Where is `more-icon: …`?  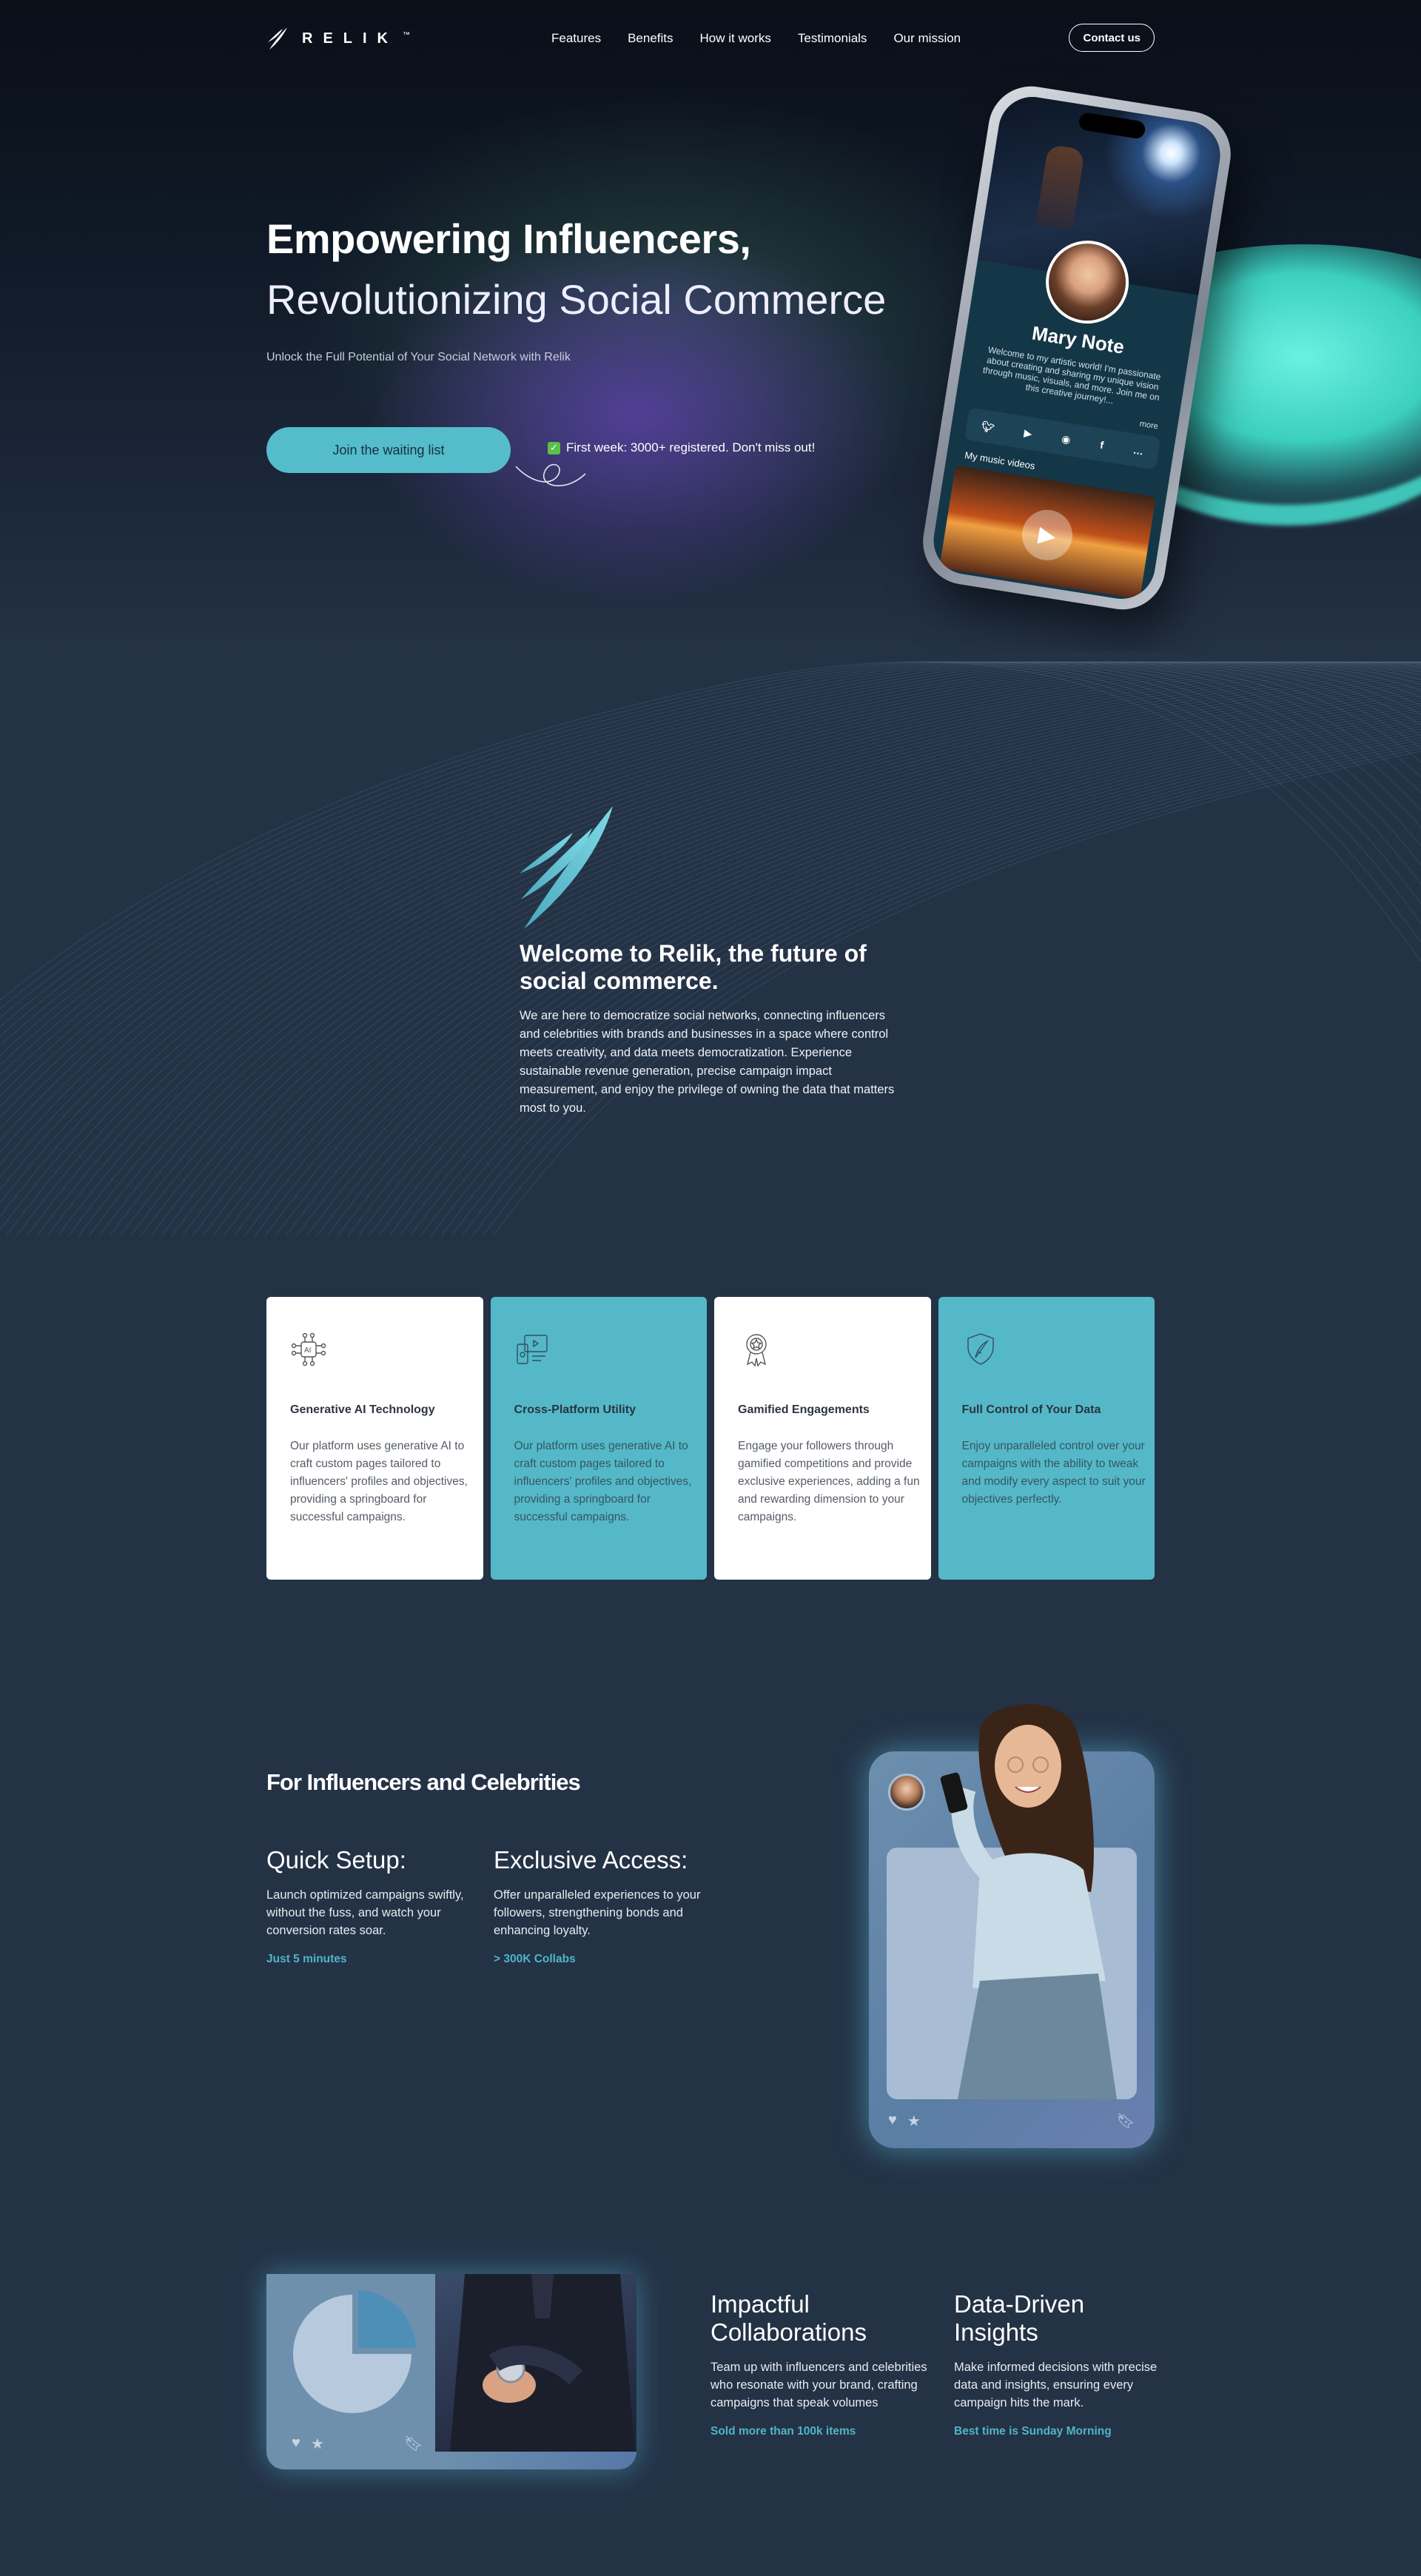 more-icon: … is located at coordinates (1138, 450).